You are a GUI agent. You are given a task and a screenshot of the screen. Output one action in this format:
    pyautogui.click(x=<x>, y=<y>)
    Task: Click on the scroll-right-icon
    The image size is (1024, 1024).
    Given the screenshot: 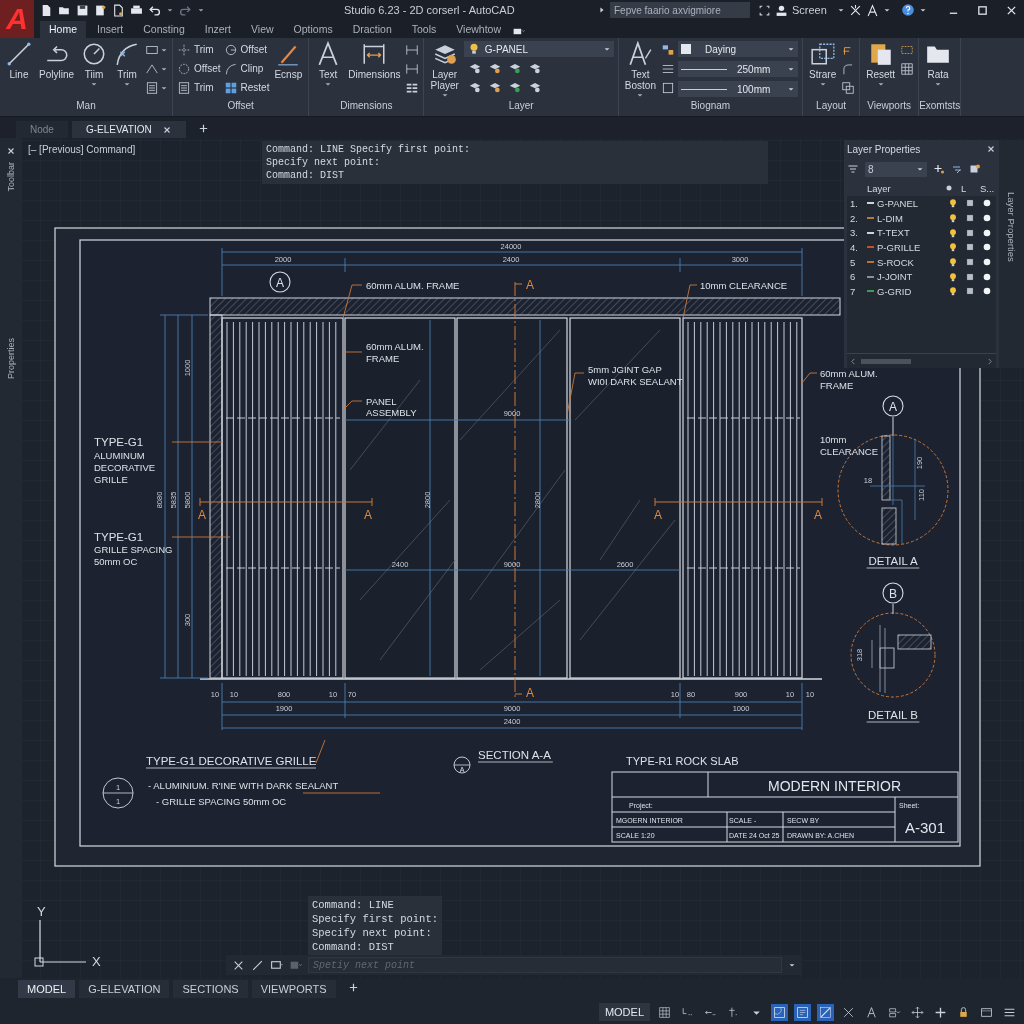 What is the action you would take?
    pyautogui.click(x=989, y=361)
    